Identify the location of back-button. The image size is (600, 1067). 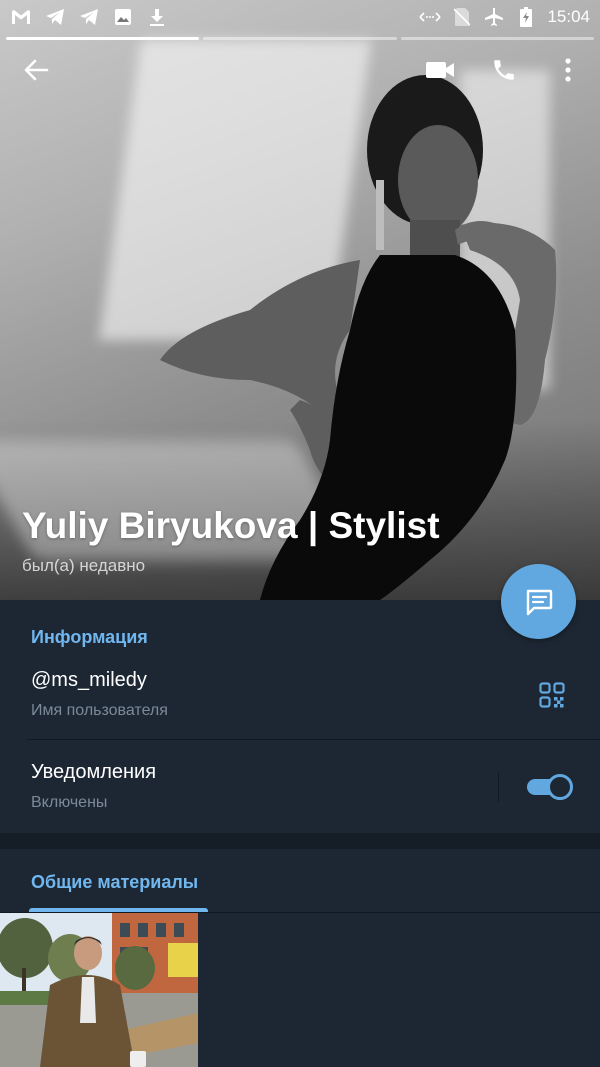
(36, 70).